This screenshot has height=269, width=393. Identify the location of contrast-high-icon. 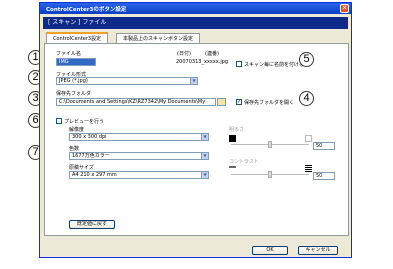
(308, 168).